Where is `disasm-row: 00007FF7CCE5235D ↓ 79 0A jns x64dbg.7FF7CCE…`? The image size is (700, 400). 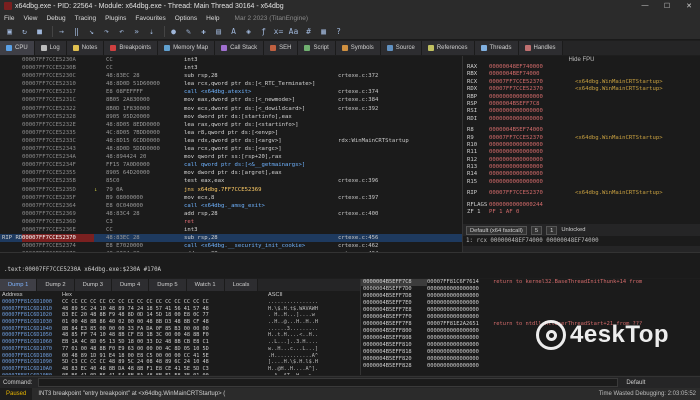 disasm-row: 00007FF7CCE5235D ↓ 79 0A jns x64dbg.7FF7CCE… is located at coordinates (231, 190).